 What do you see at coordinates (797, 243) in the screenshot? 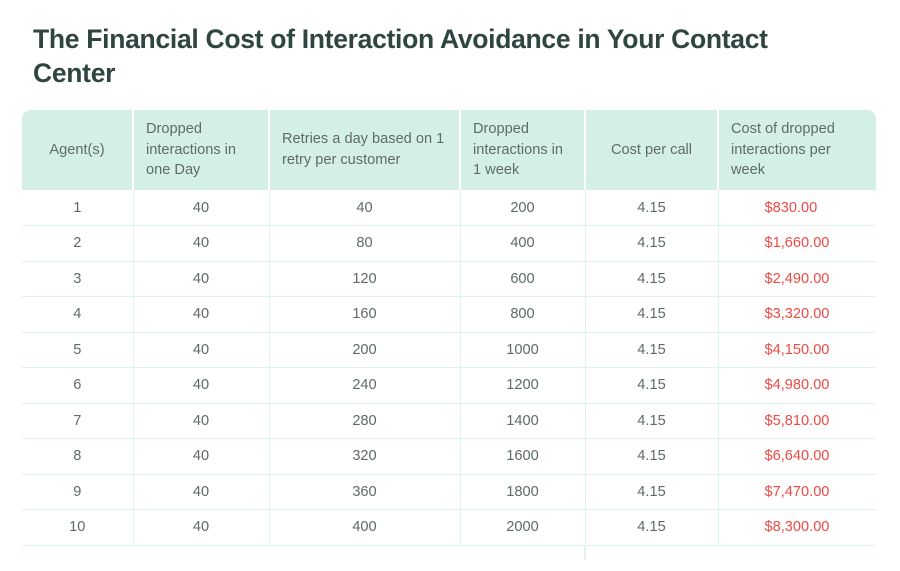
I see `cell-cost-week: $1,660.00` at bounding box center [797, 243].